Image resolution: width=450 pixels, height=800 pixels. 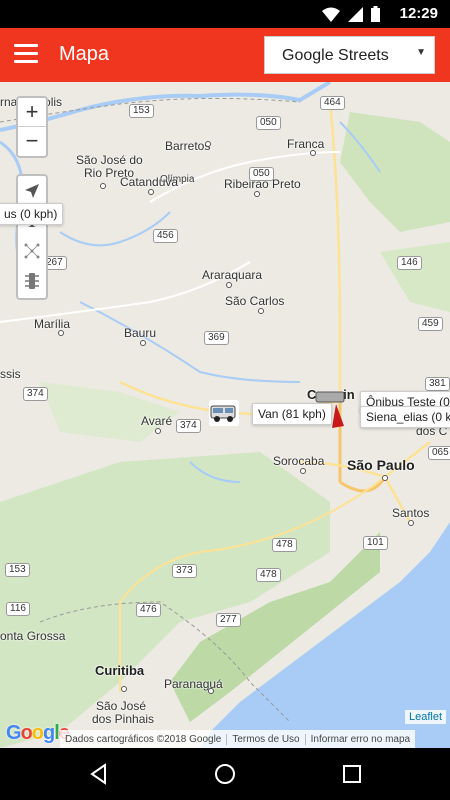 What do you see at coordinates (335, 55) in the screenshot?
I see `map-layer-select-value: Google Streets` at bounding box center [335, 55].